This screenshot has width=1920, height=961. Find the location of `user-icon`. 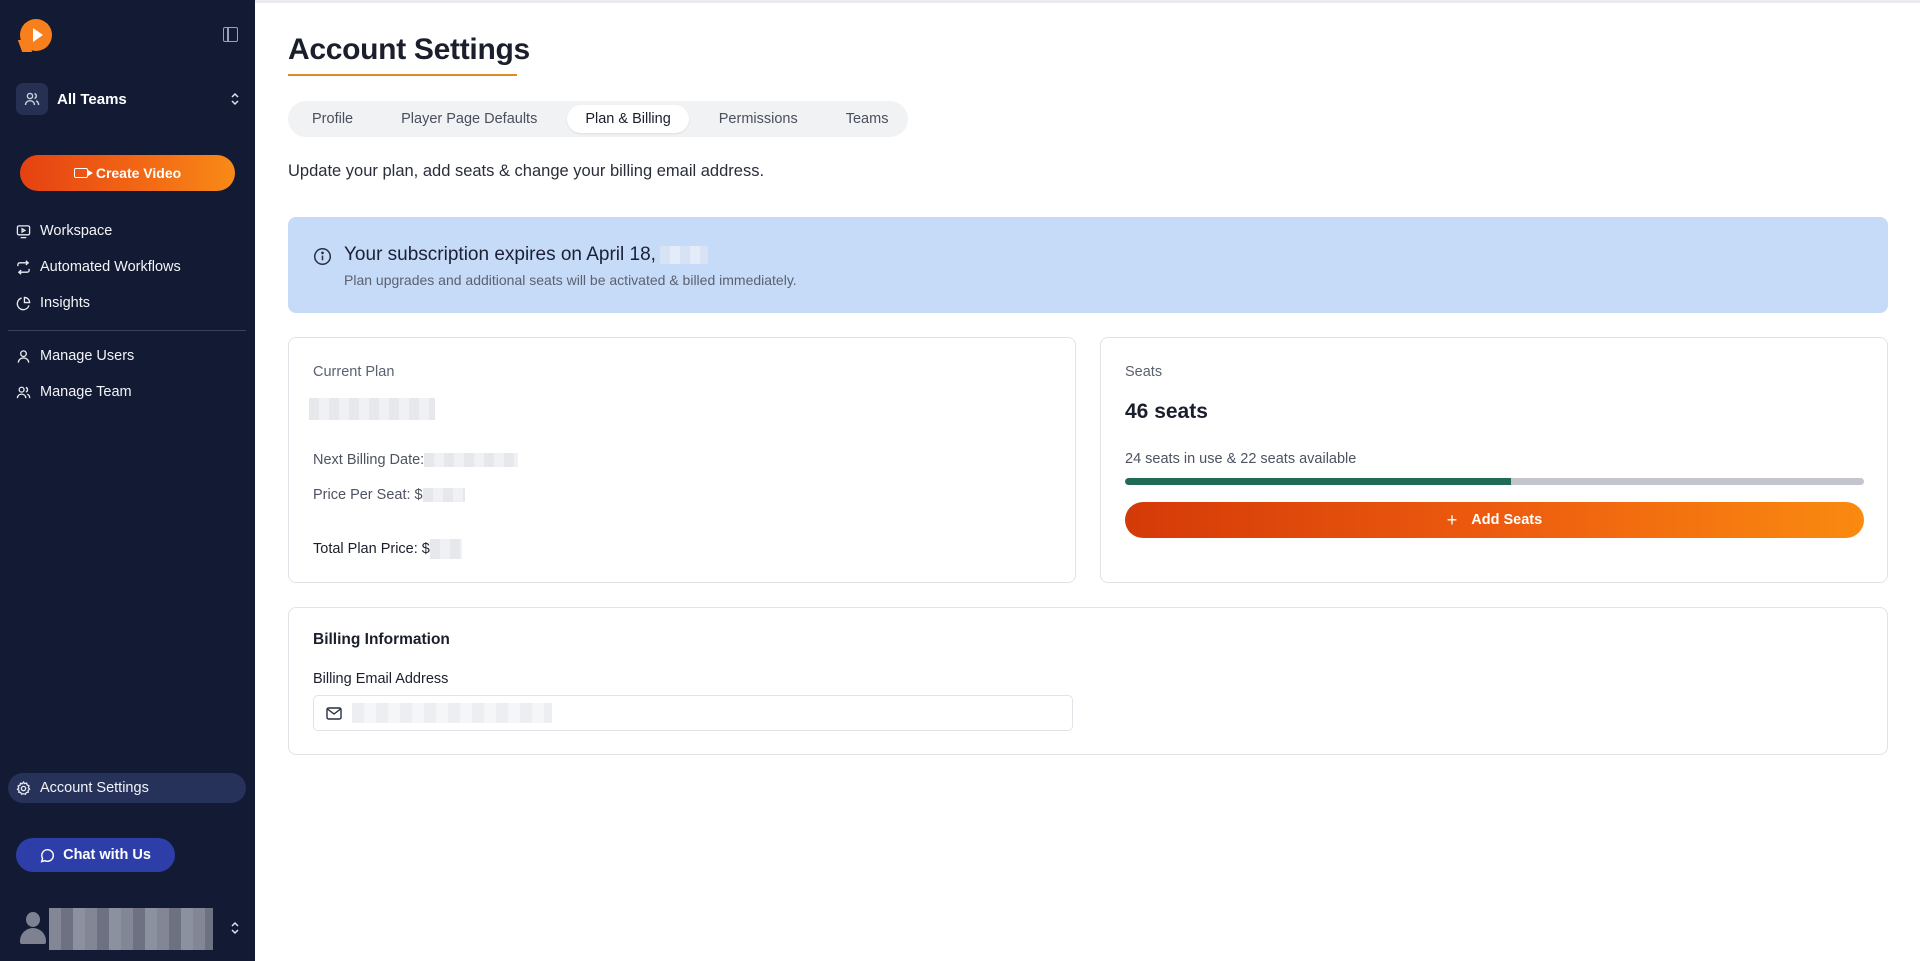

user-icon is located at coordinates (23, 356).